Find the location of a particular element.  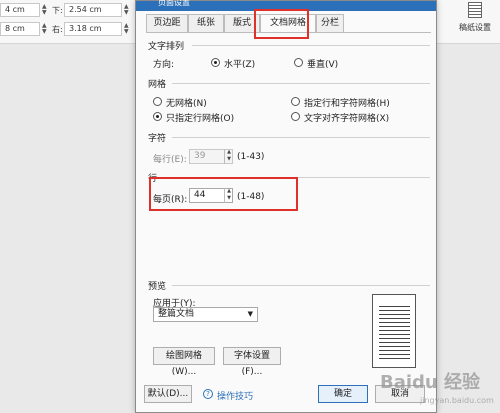

tab-paper: 纸张 is located at coordinates (206, 23).